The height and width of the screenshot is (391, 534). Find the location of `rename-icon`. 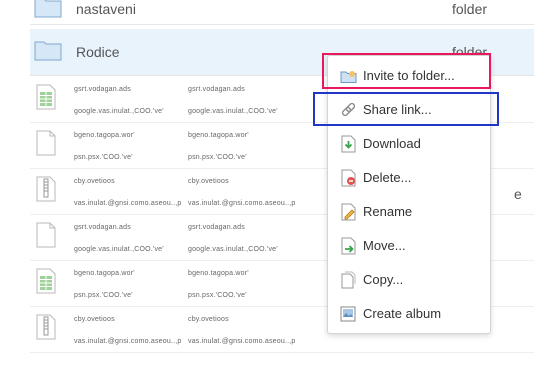

rename-icon is located at coordinates (348, 212).